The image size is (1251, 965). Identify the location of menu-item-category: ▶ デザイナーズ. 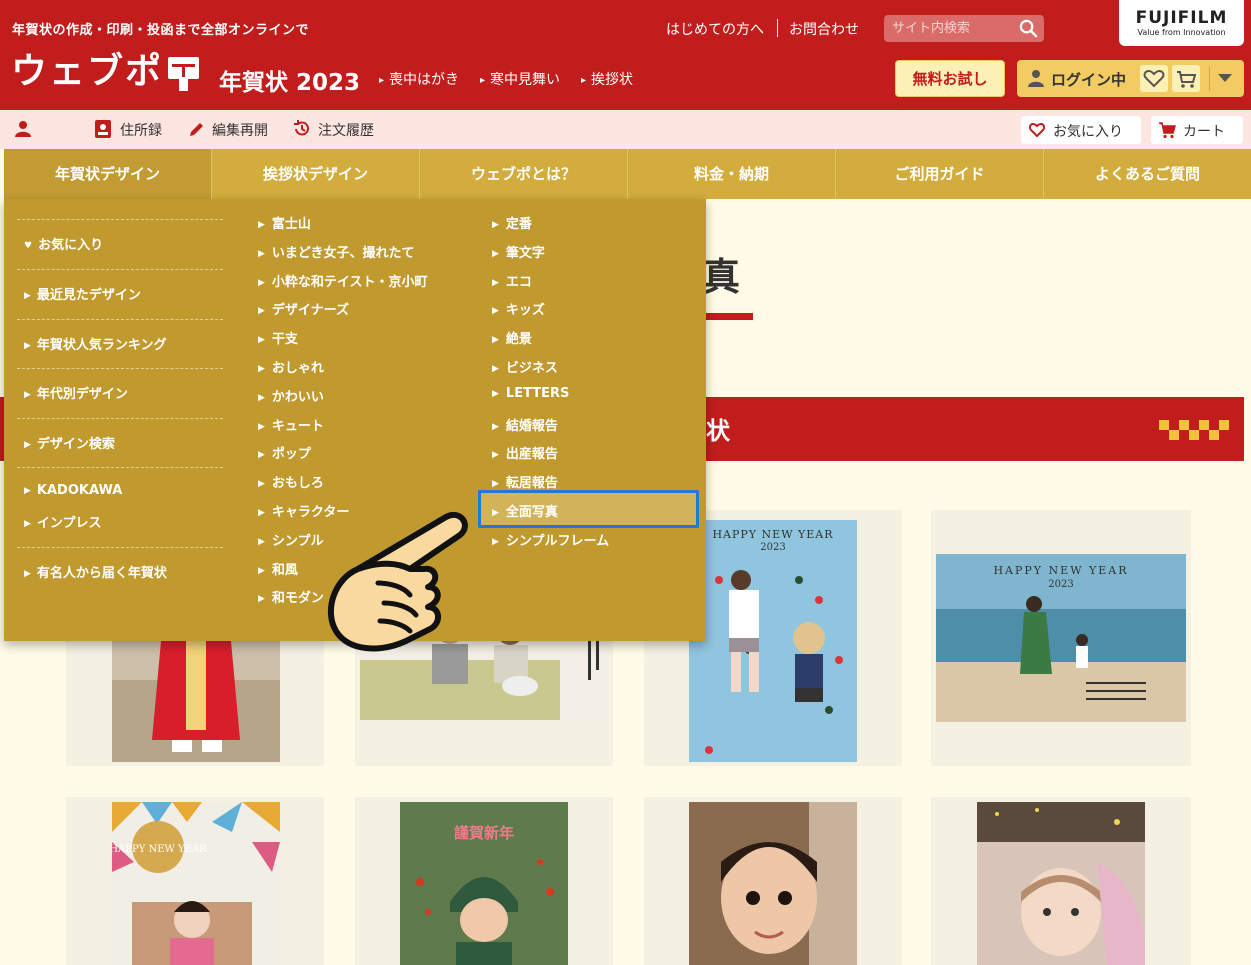
(303, 308).